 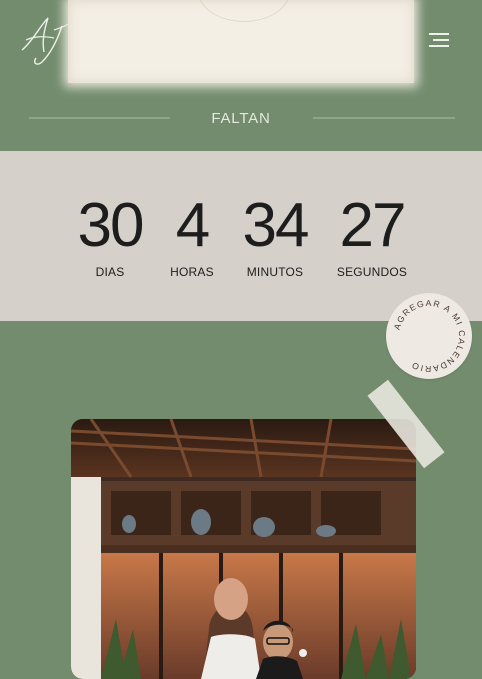 I want to click on monogram-logo, so click(x=44, y=40).